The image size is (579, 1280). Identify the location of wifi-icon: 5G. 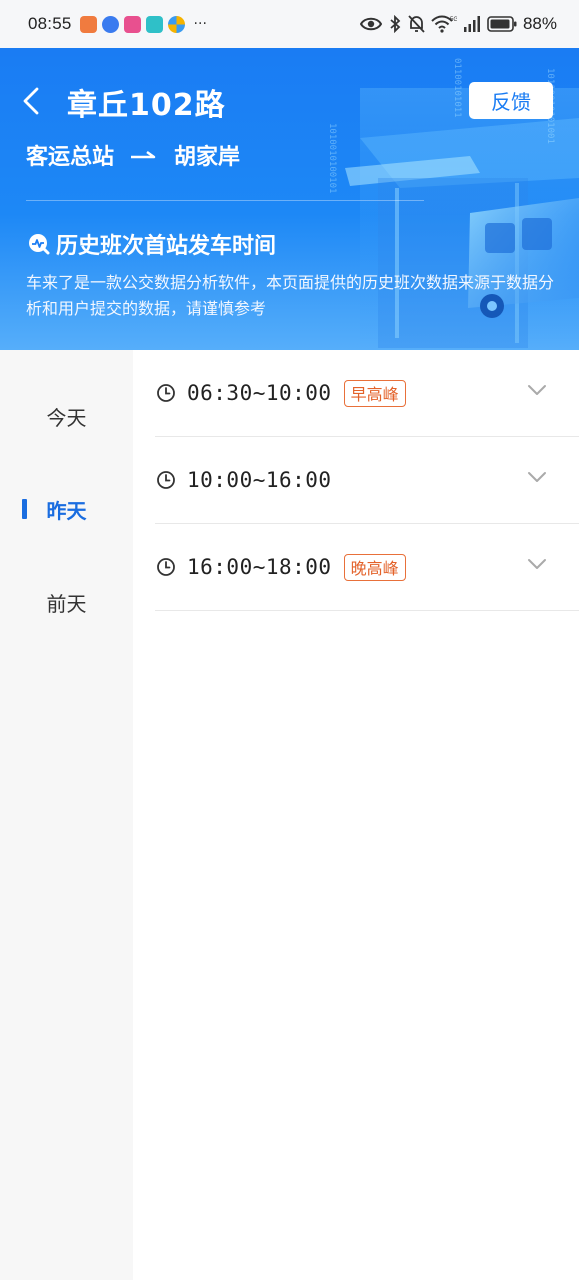
(444, 24).